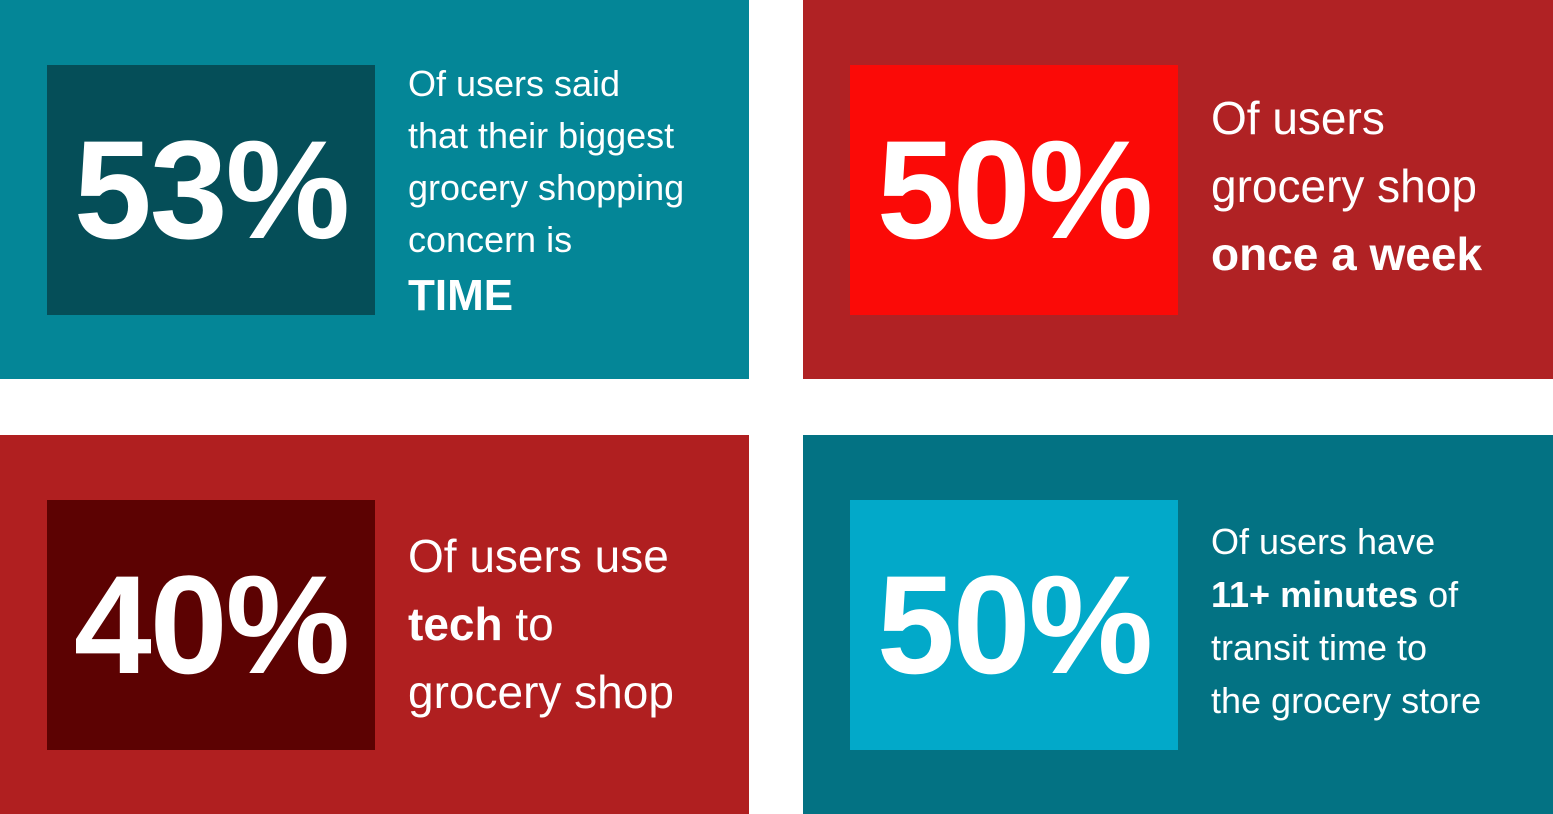  What do you see at coordinates (490, 239) in the screenshot?
I see `description-line: concern is` at bounding box center [490, 239].